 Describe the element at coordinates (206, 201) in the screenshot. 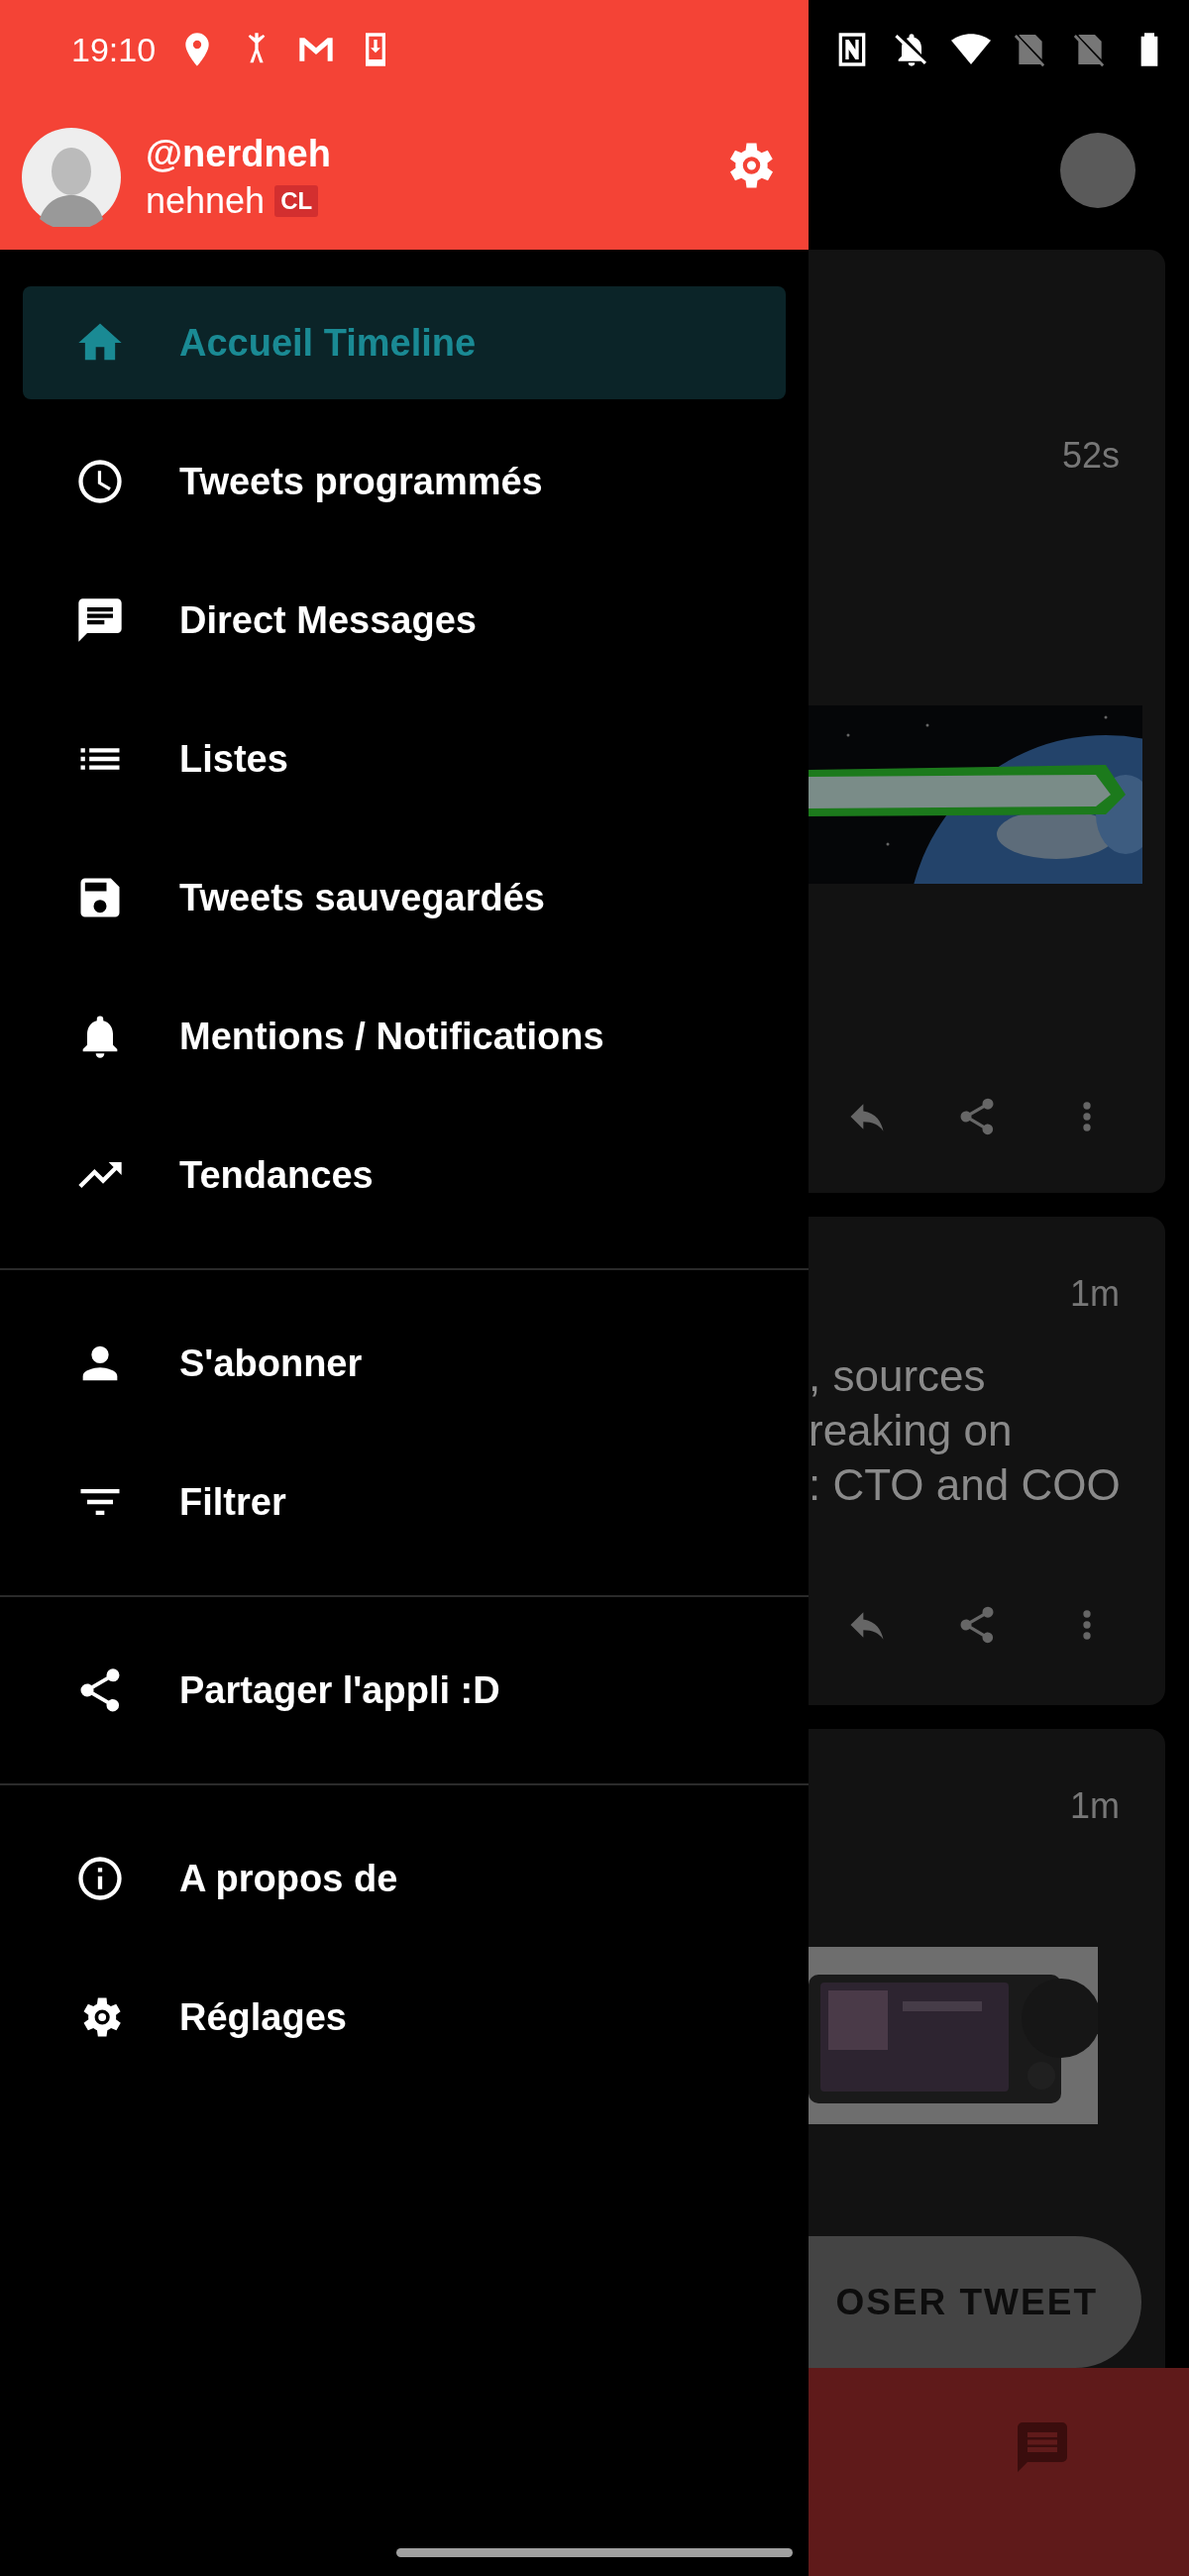

I see `display-name: nehneh` at that location.